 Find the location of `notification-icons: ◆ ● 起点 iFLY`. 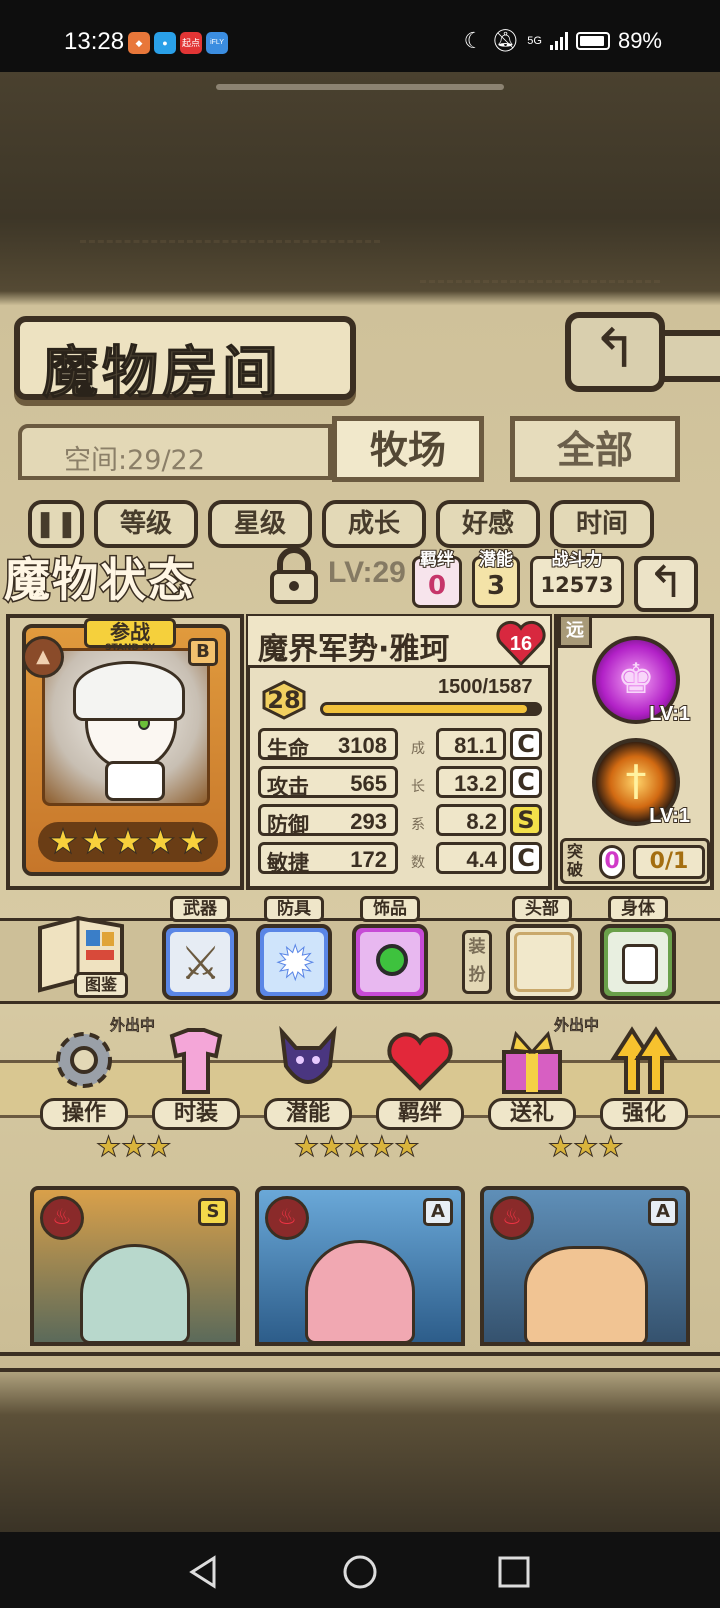

notification-icons: ◆ ● 起点 iFLY is located at coordinates (178, 43).